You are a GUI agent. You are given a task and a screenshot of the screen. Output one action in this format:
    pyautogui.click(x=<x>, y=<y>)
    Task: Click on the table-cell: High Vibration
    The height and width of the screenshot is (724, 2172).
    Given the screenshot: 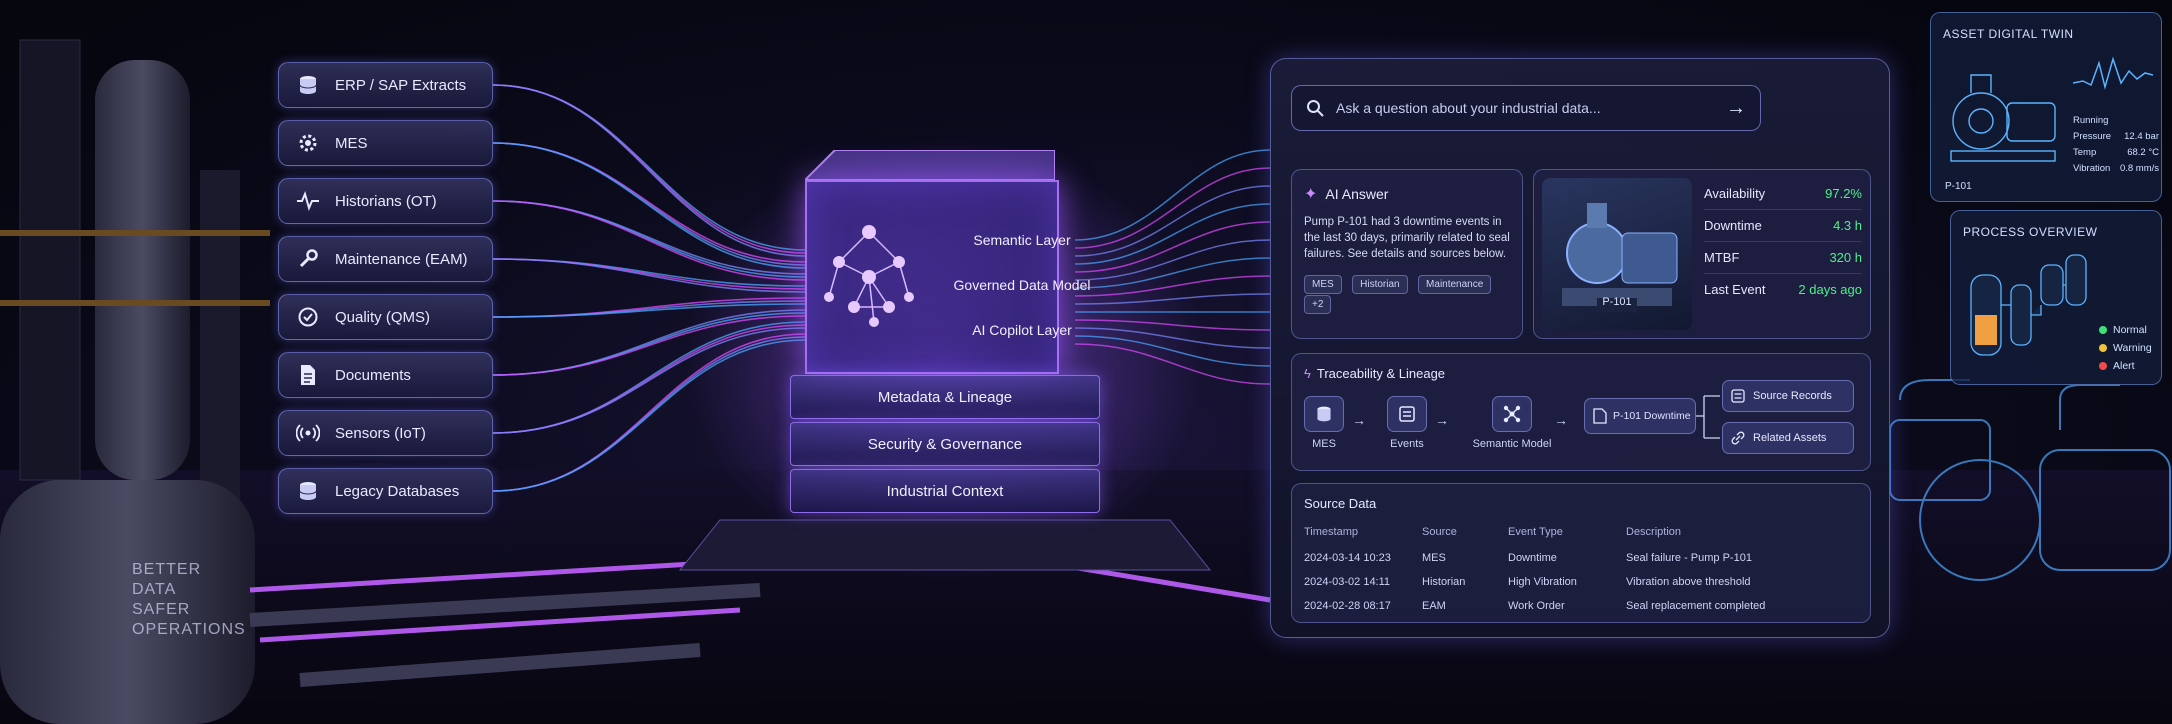 What is the action you would take?
    pyautogui.click(x=1542, y=582)
    